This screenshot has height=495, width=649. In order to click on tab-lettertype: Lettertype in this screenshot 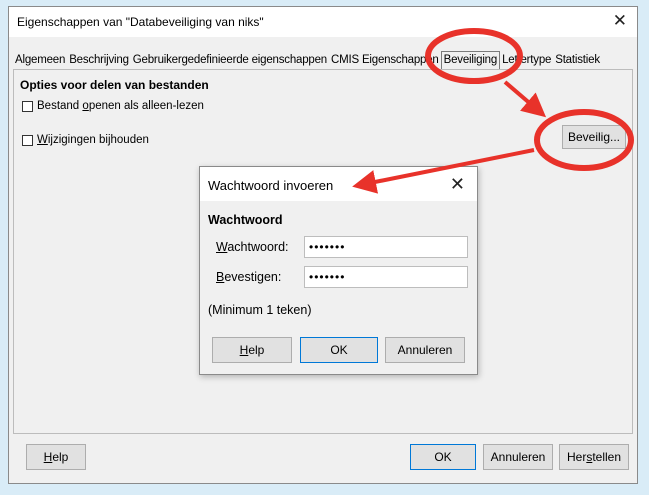, I will do `click(526, 60)`.